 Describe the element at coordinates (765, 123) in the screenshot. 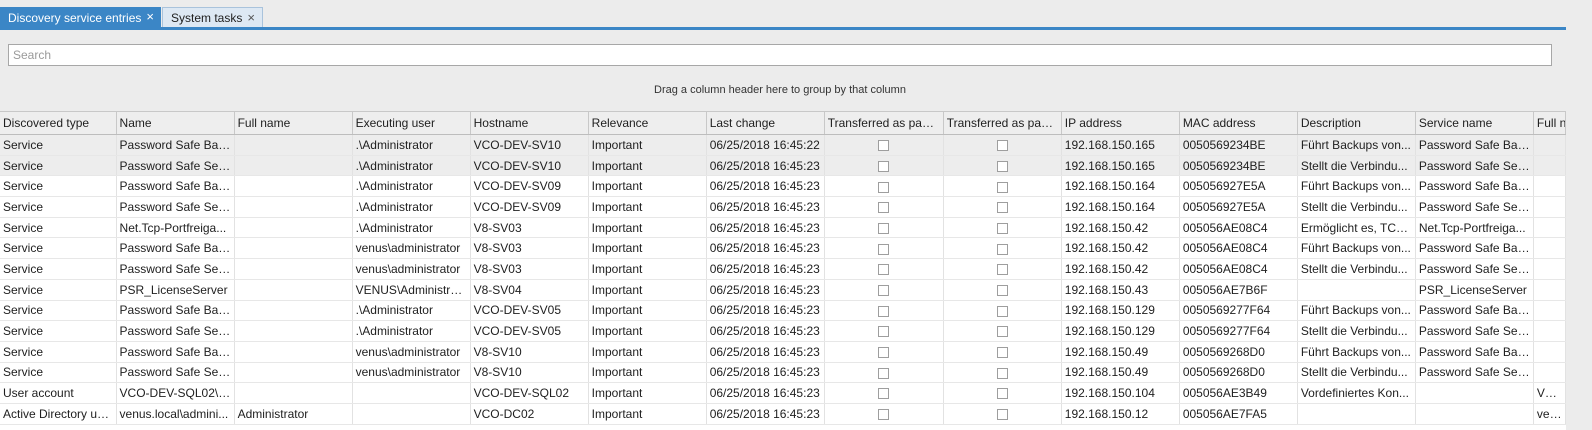

I see `column-header: Last change` at that location.